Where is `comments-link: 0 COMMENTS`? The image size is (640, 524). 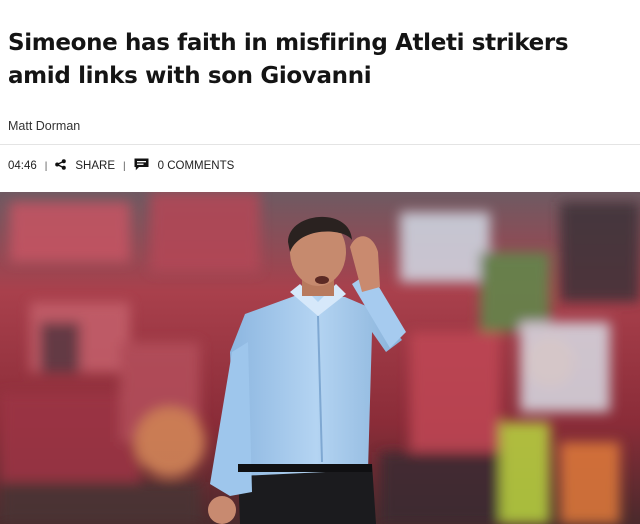
comments-link: 0 COMMENTS is located at coordinates (184, 166).